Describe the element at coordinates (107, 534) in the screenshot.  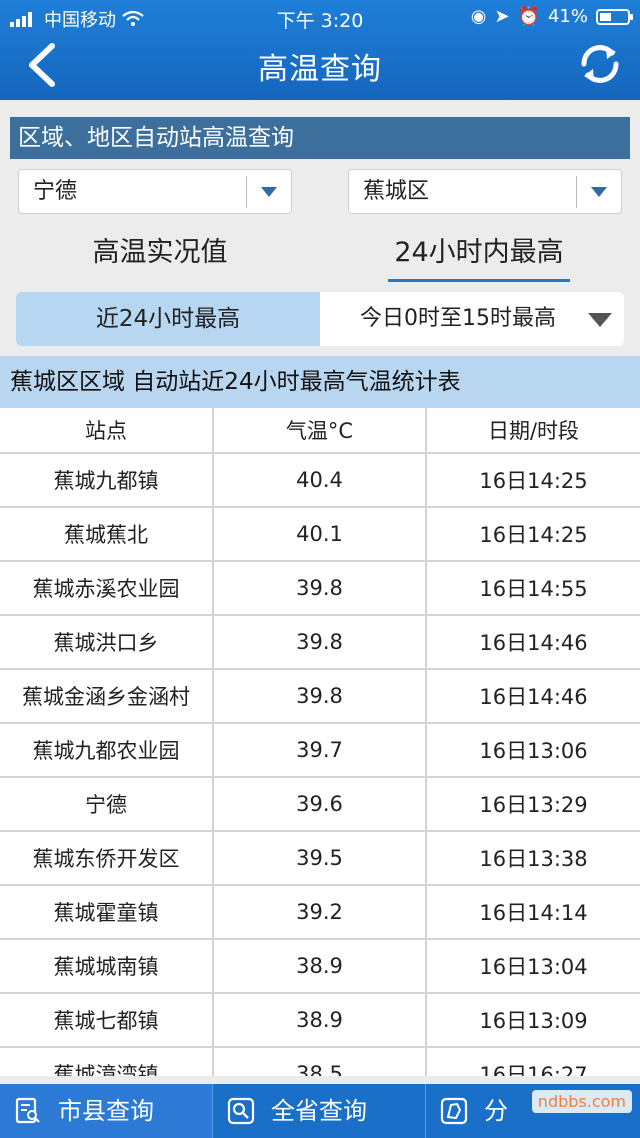
I see `station-cell: 蕉城蕉北` at that location.